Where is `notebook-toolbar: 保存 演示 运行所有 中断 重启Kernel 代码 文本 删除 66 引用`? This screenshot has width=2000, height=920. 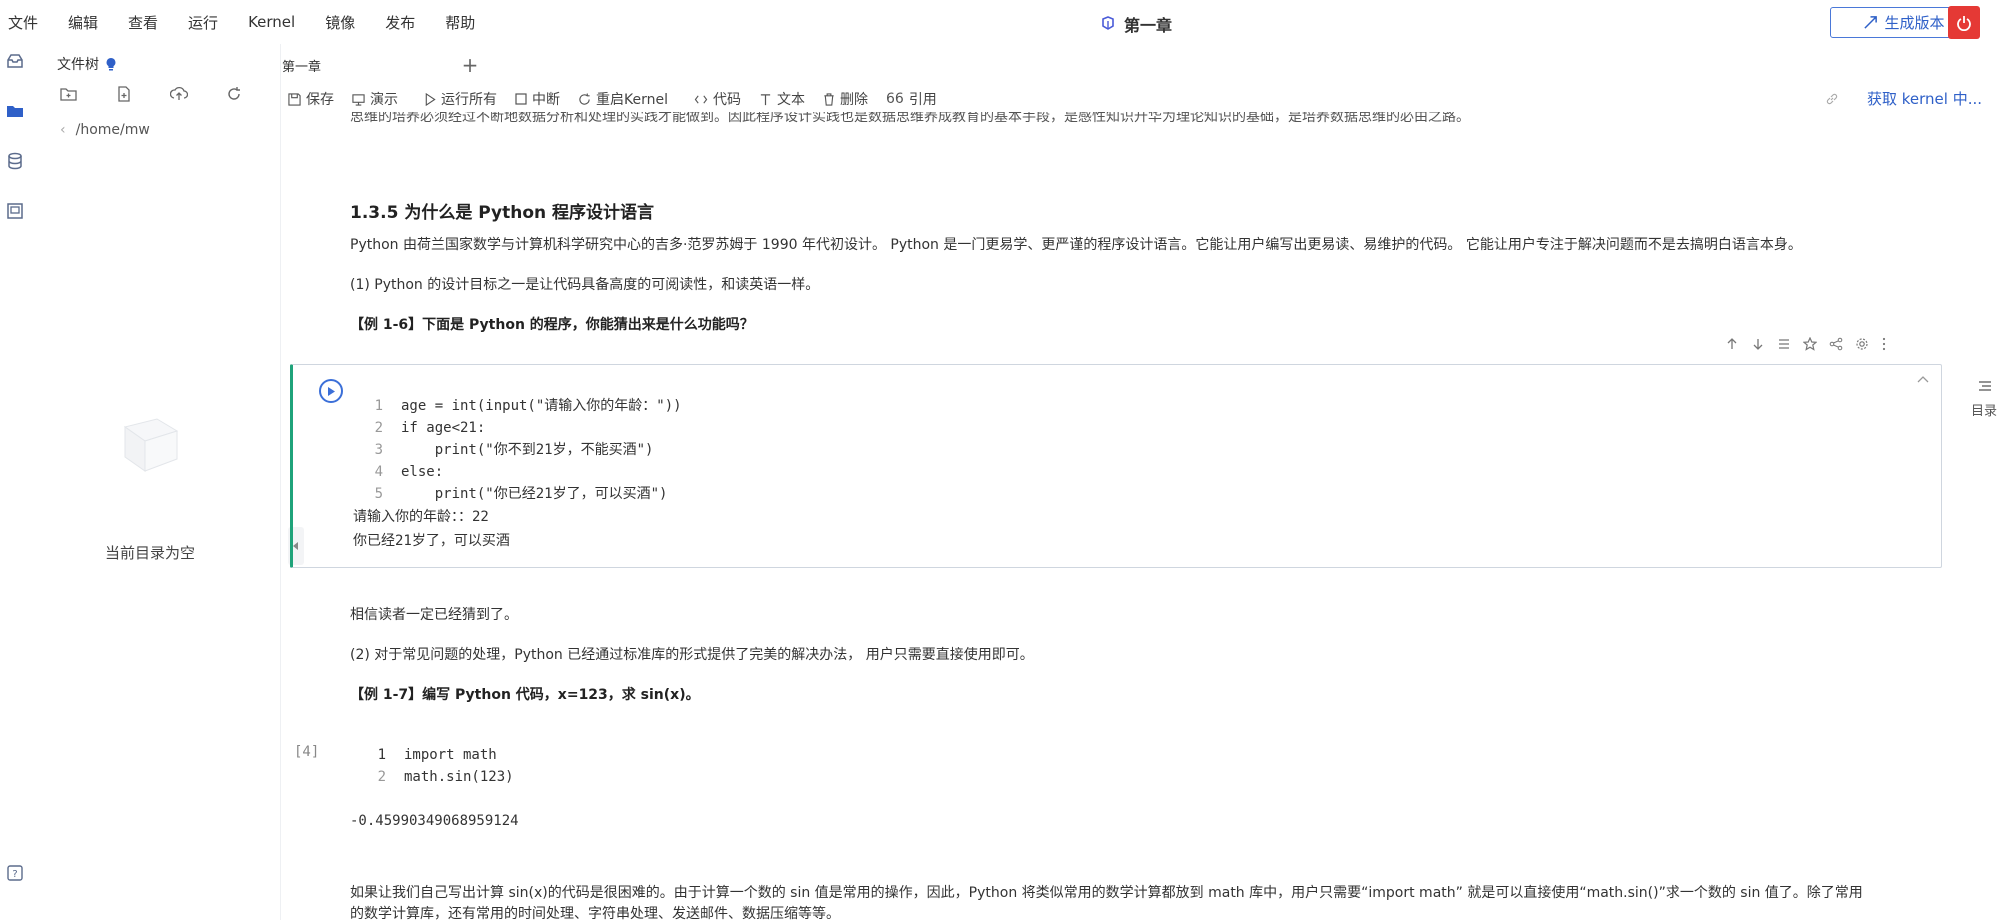
notebook-toolbar: 保存 演示 运行所有 中断 重启Kernel 代码 文本 删除 66 引用 is located at coordinates (612, 99).